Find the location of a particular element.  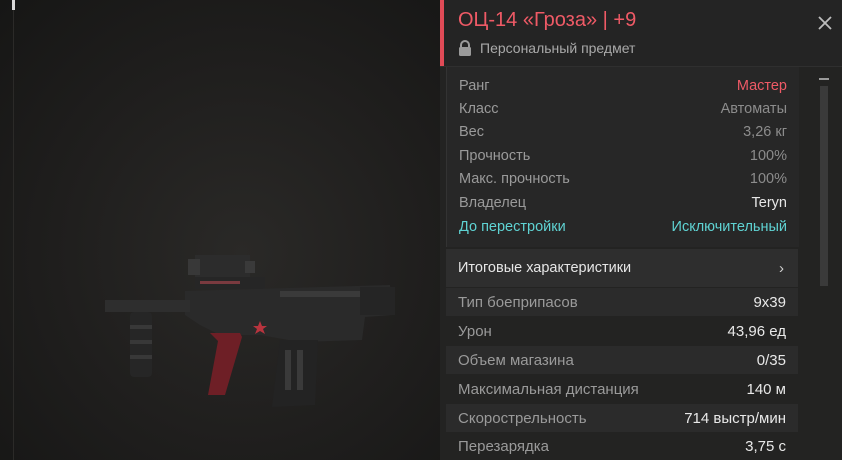

stat-value: 9x39 is located at coordinates (769, 302).